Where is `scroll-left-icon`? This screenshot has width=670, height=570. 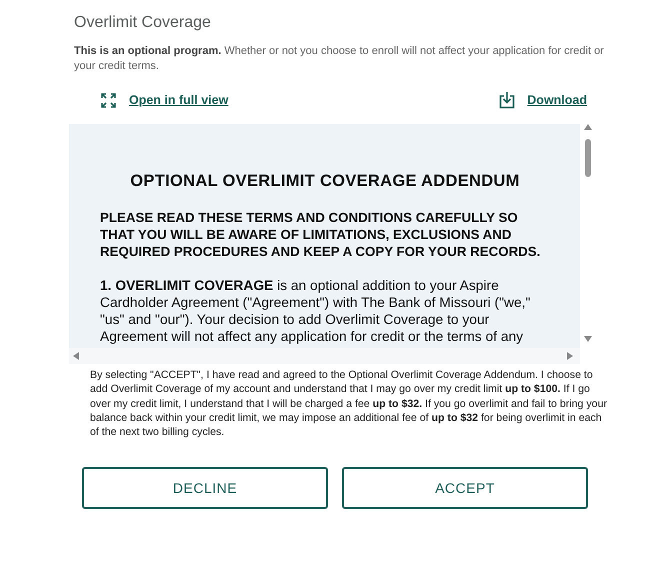 scroll-left-icon is located at coordinates (76, 356).